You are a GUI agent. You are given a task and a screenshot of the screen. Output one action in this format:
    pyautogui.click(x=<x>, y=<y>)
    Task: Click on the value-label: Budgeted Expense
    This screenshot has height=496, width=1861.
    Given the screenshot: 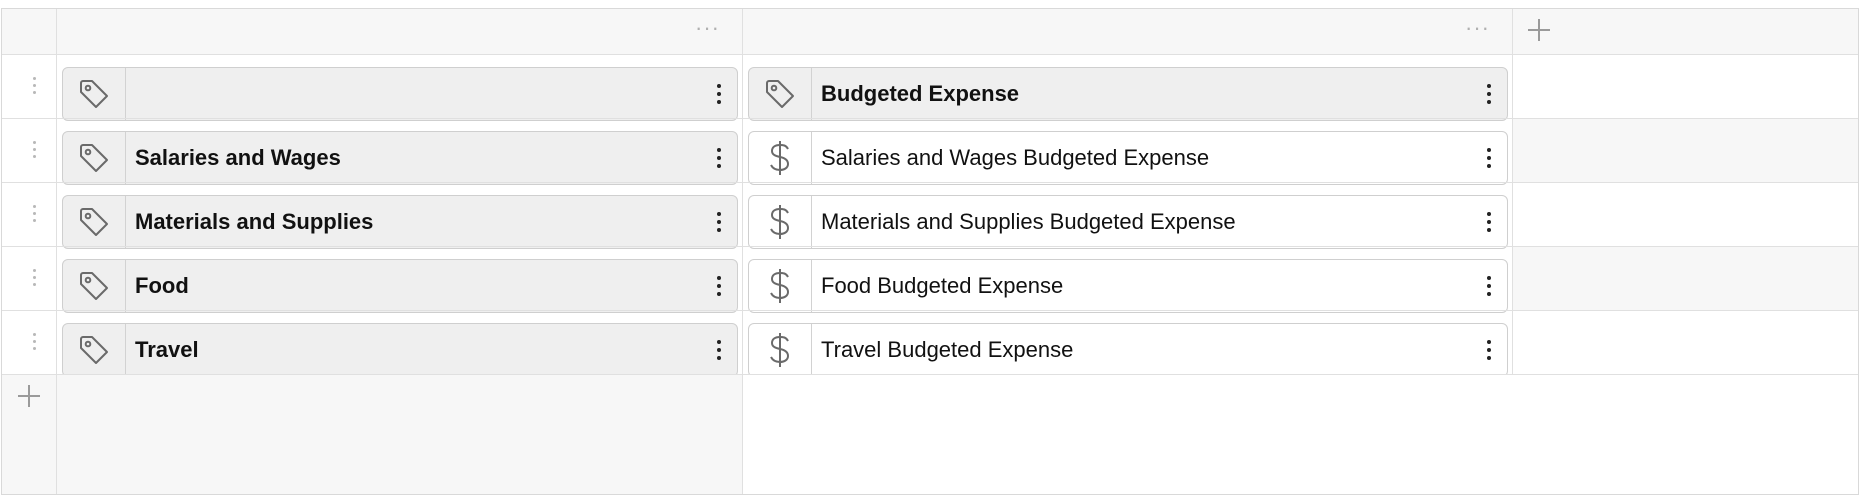 What is the action you would take?
    pyautogui.click(x=920, y=93)
    